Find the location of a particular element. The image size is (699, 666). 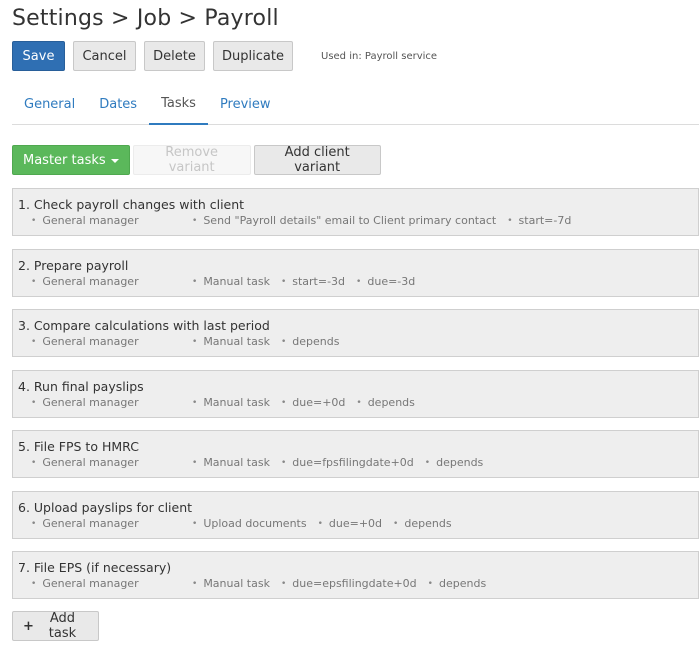

page-title: Settings > Job > Payroll is located at coordinates (145, 18).